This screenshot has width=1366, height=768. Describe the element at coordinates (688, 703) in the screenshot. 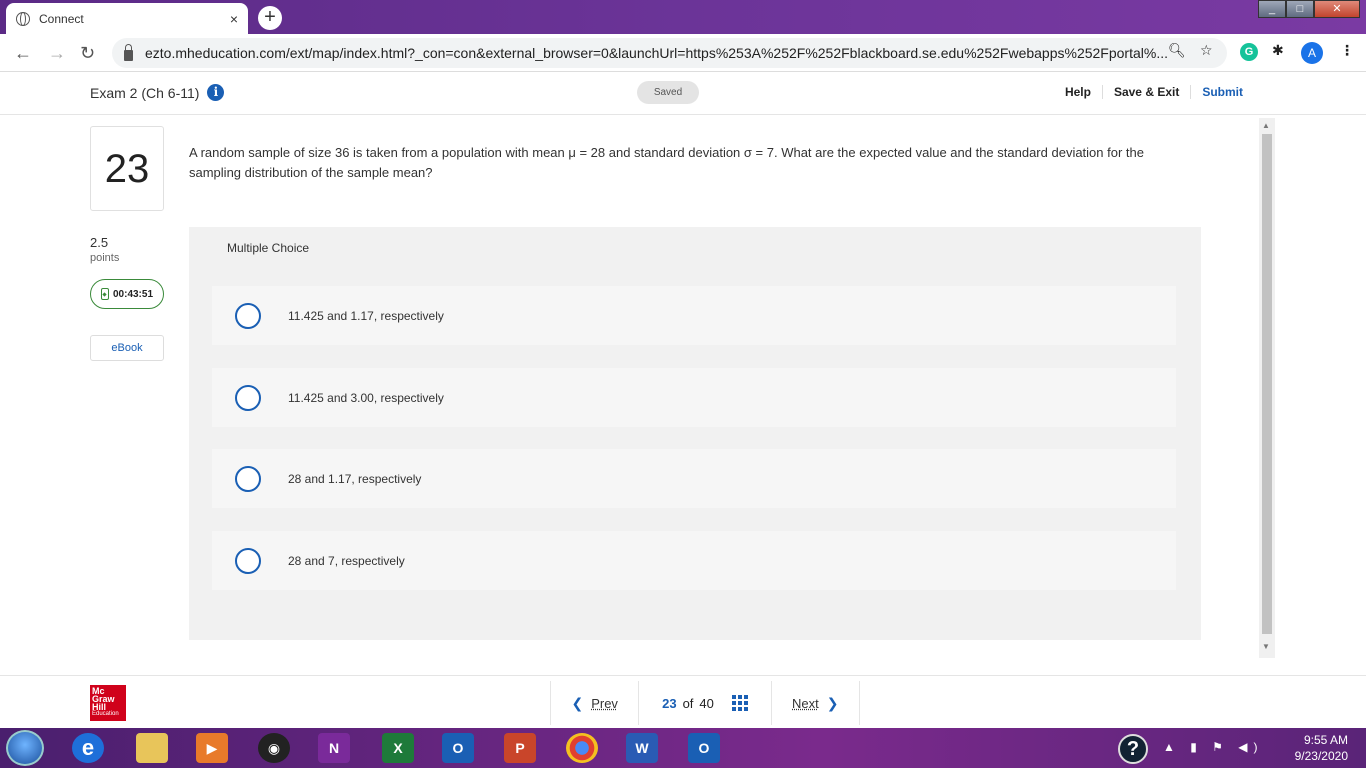

I see `of-label: of` at that location.